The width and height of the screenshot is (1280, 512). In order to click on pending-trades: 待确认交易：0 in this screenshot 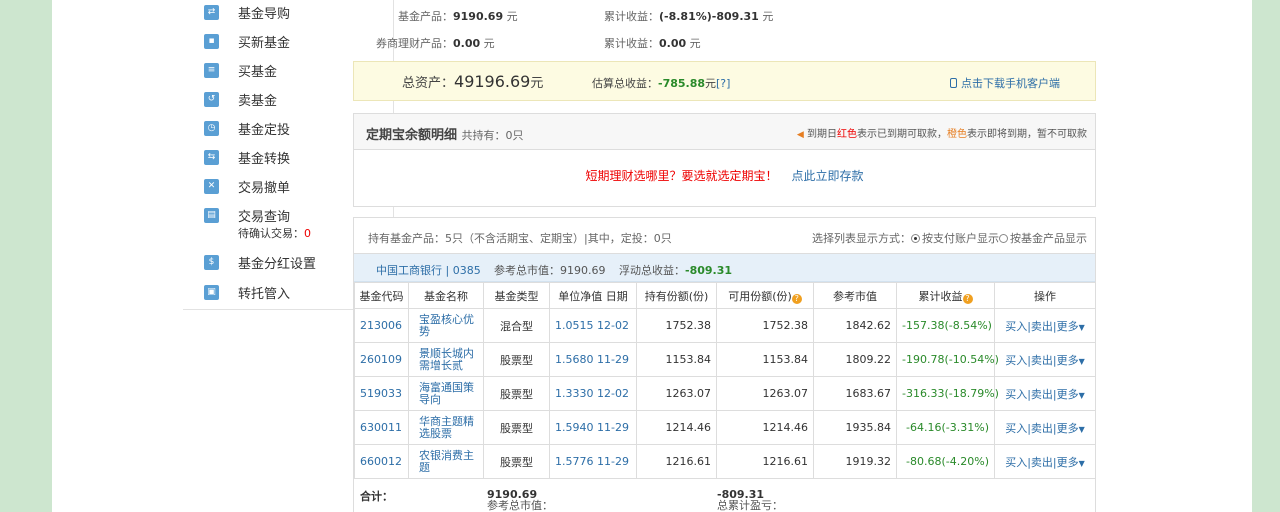, I will do `click(274, 233)`.